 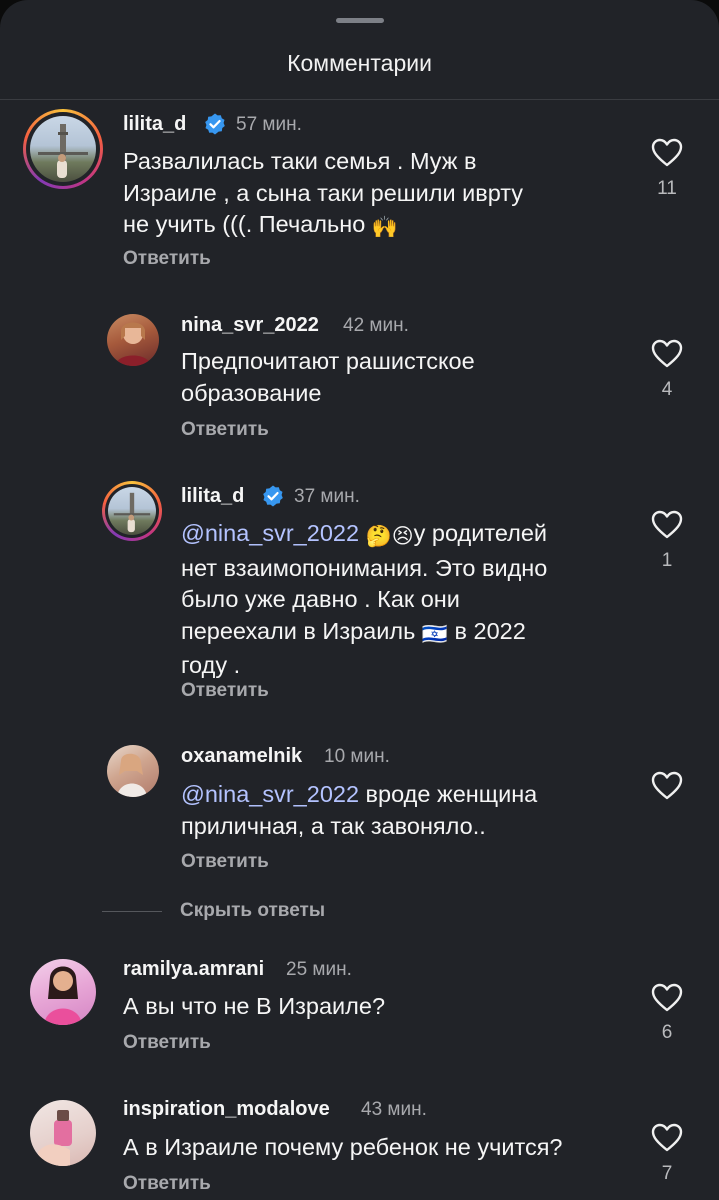 What do you see at coordinates (360, 20) in the screenshot?
I see `sheet-drag-handle` at bounding box center [360, 20].